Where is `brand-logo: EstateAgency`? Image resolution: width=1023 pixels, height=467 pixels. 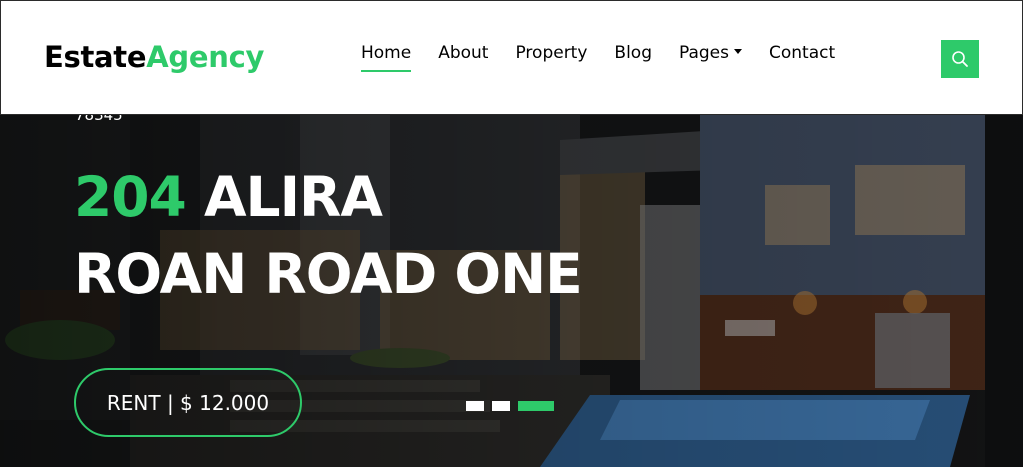 brand-logo: EstateAgency is located at coordinates (154, 57).